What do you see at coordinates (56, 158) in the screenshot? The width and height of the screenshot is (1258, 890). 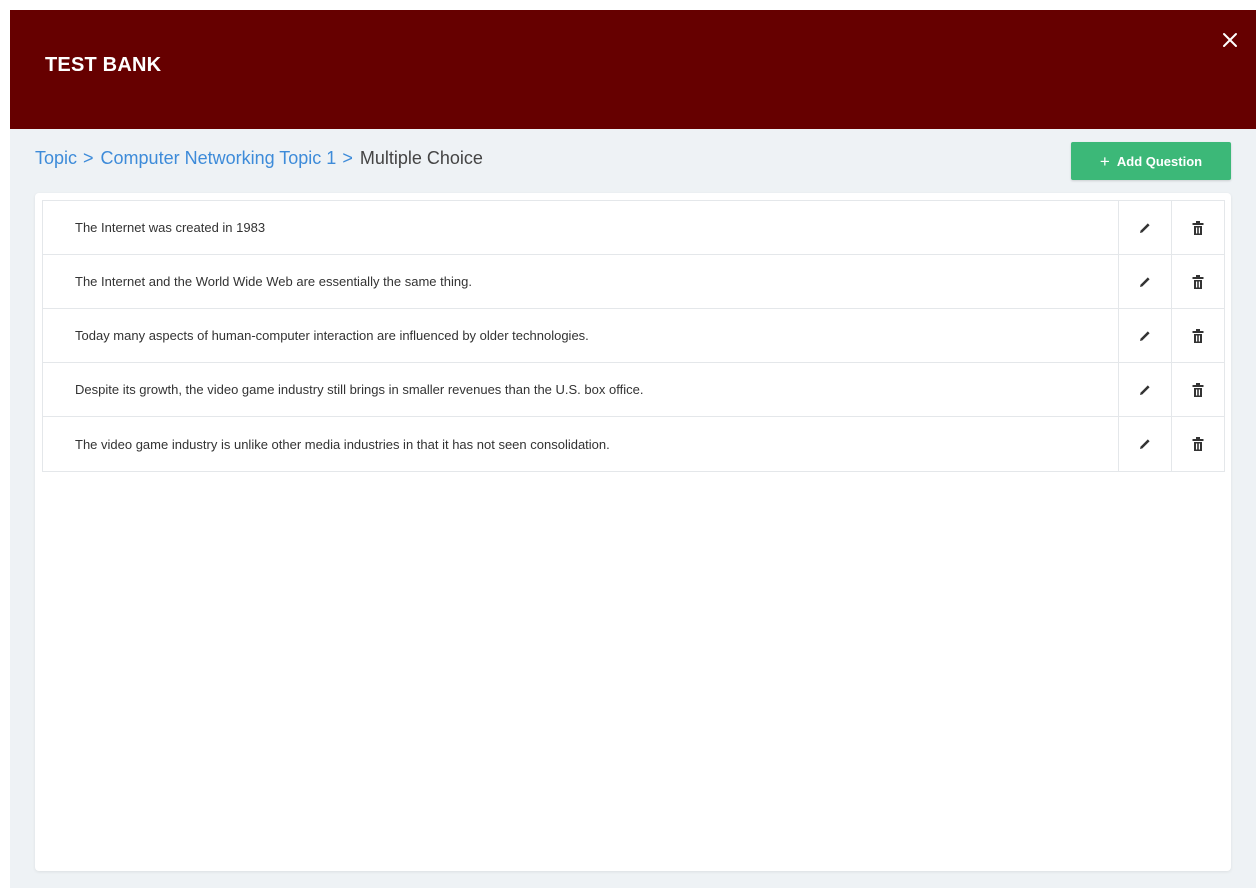 I see `breadcrumb-topic: Topic` at bounding box center [56, 158].